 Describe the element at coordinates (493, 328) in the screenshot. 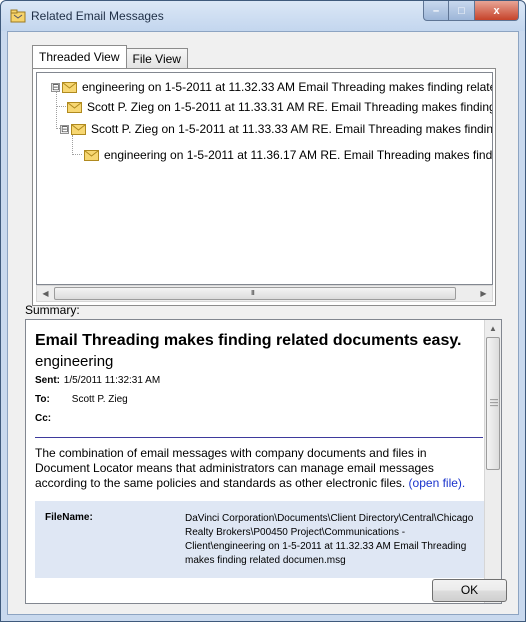

I see `scroll-up-arrow-icon: ▲` at that location.